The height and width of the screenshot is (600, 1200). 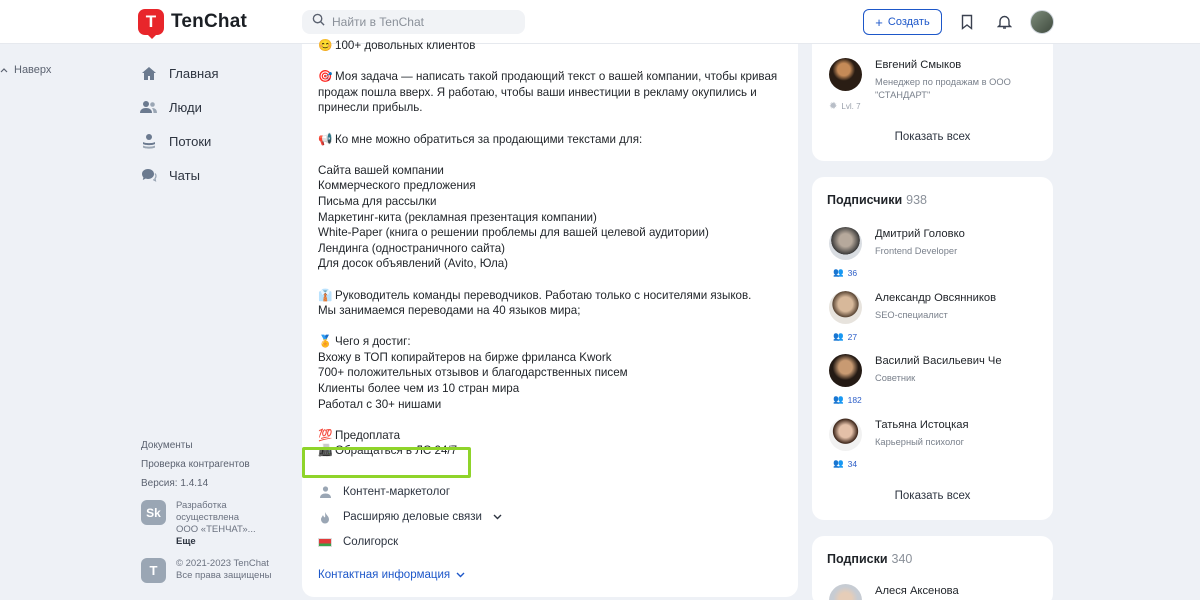 What do you see at coordinates (397, 186) in the screenshot?
I see `post-line-text: Коммерческого предложения` at bounding box center [397, 186].